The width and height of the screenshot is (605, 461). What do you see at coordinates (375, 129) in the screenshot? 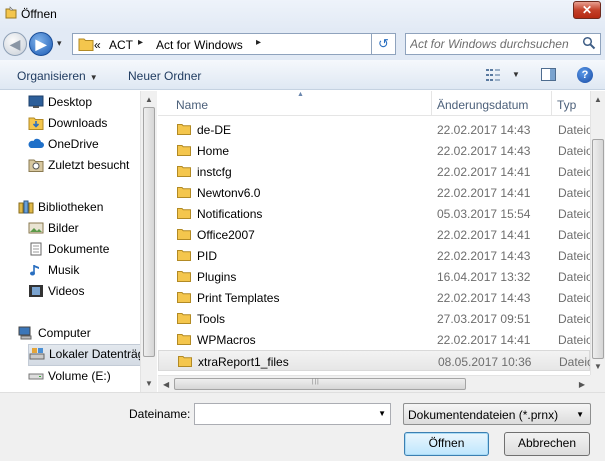
I see `file-row: de-DE 22.02.2017 14:43 Dateio` at bounding box center [375, 129].